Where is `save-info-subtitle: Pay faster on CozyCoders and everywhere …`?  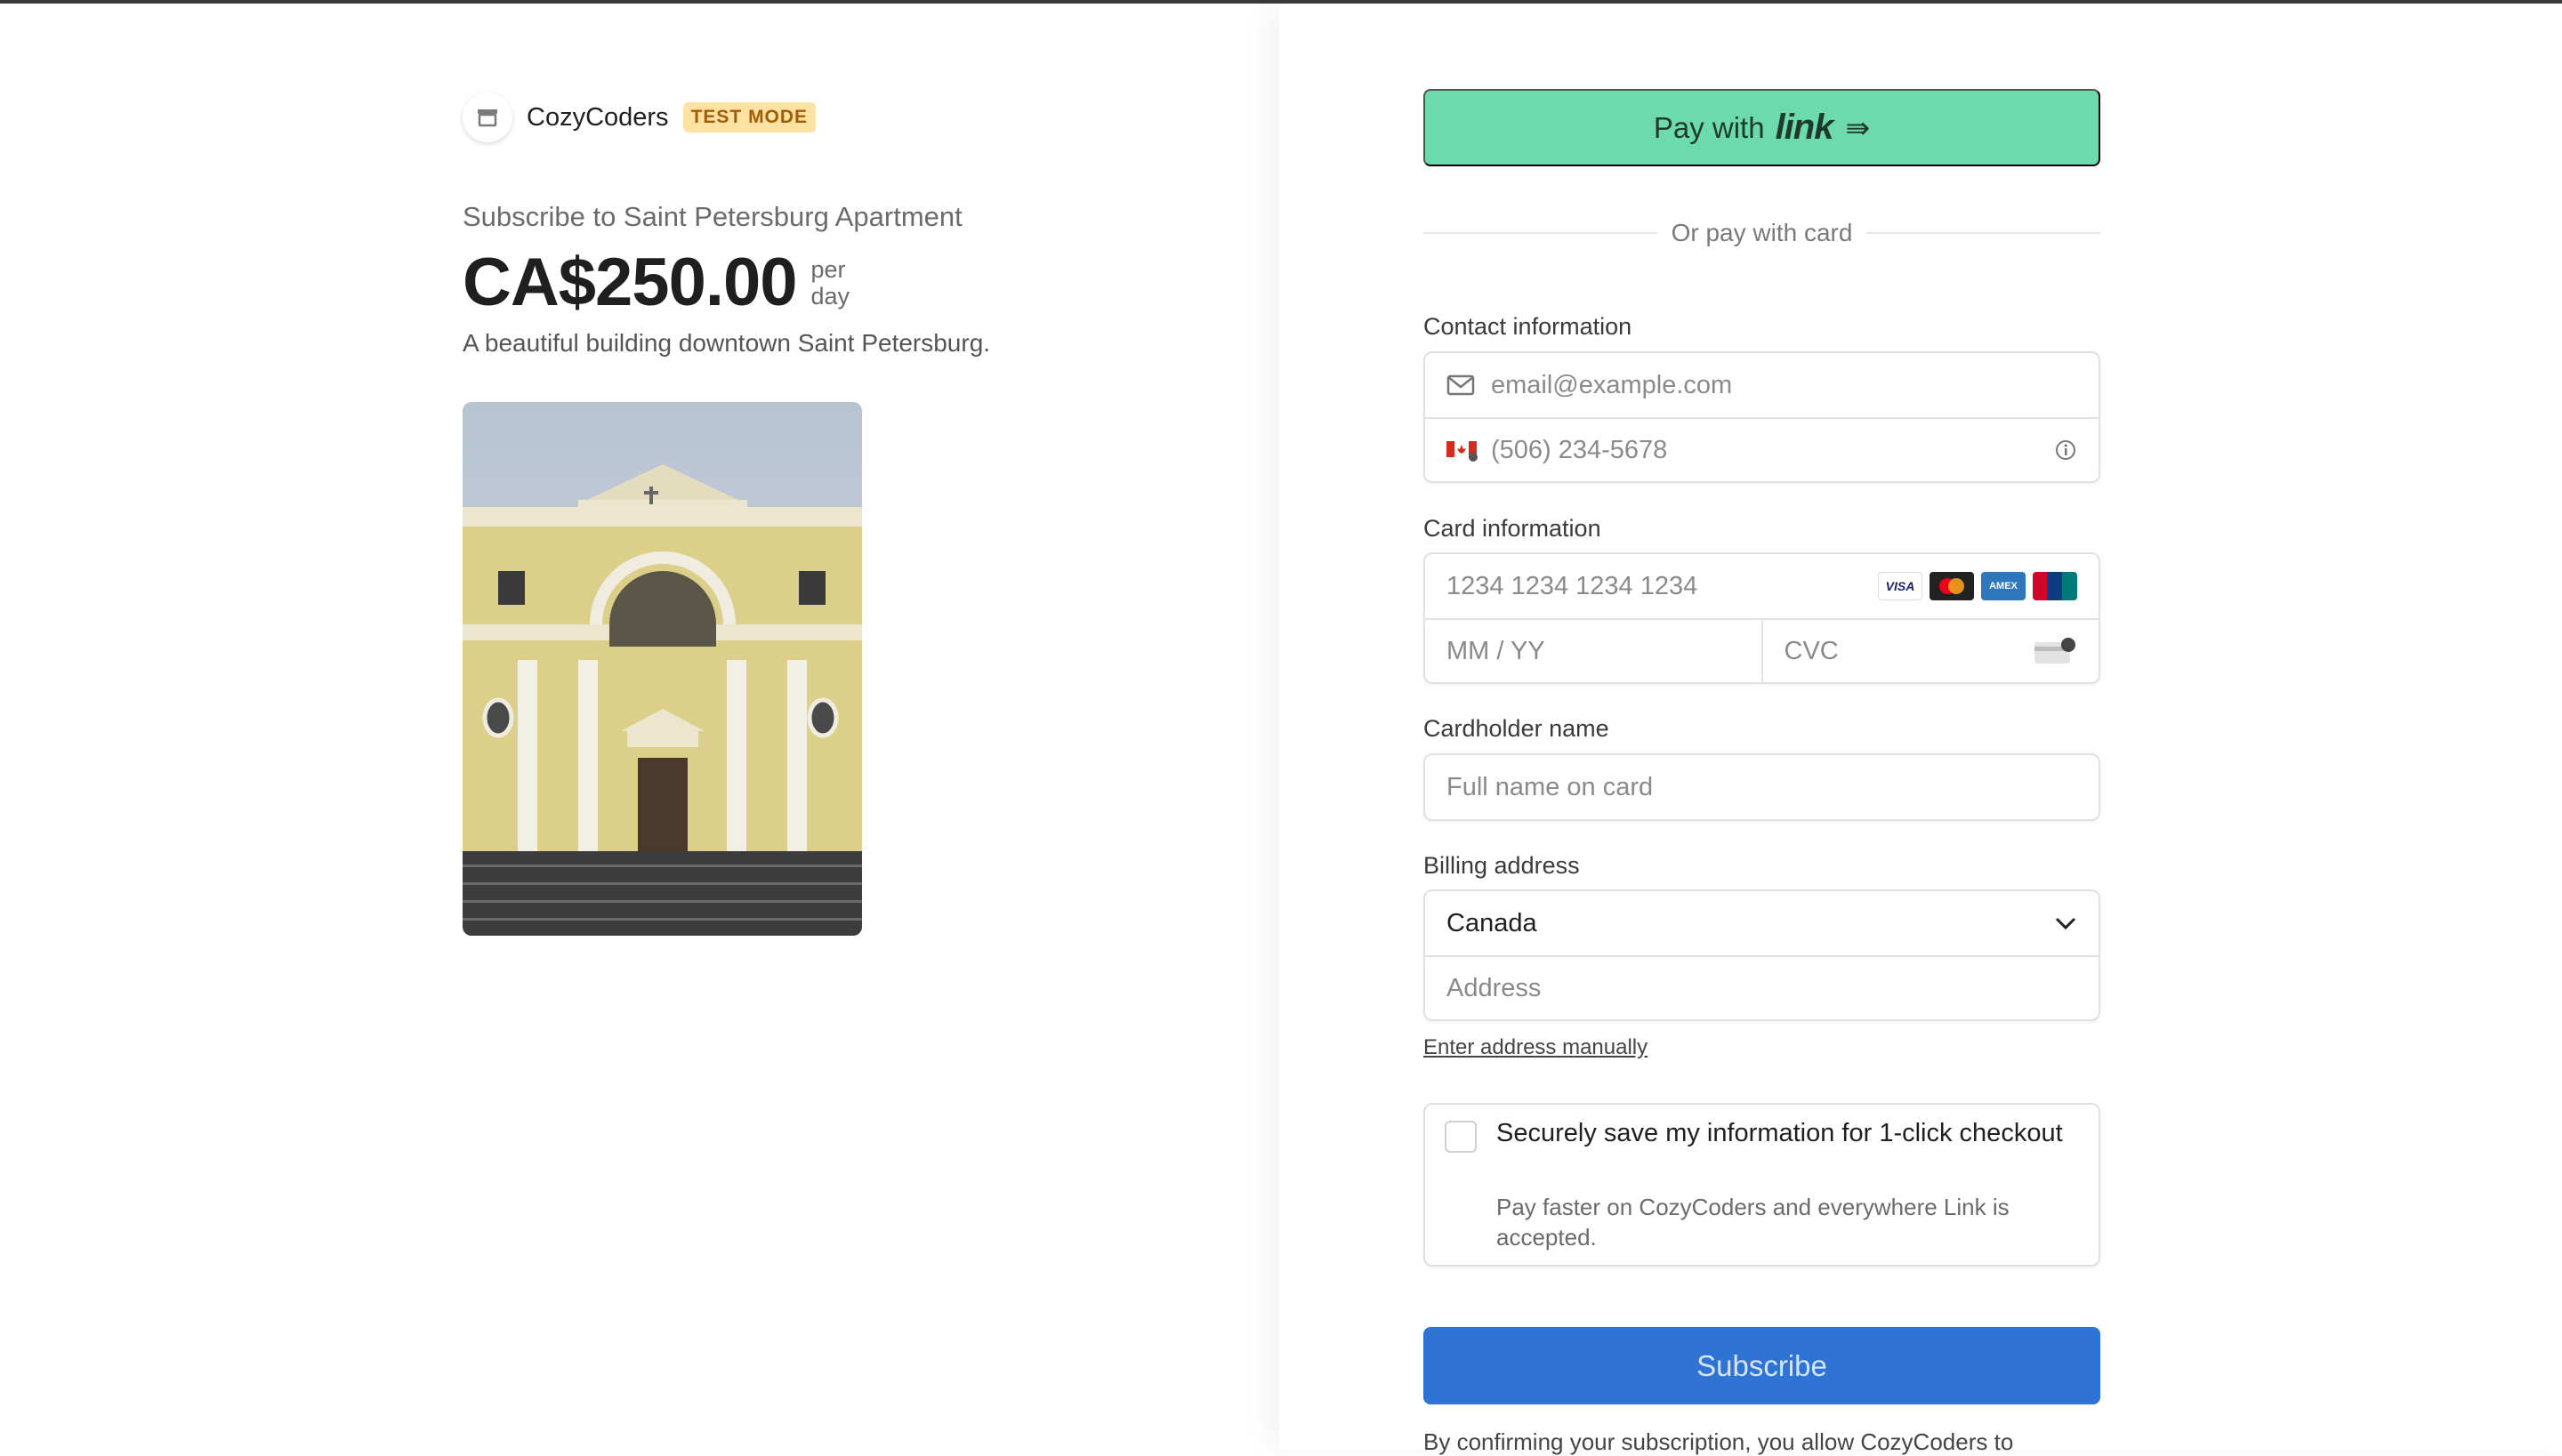 save-info-subtitle: Pay faster on CozyCoders and everywhere … is located at coordinates (1753, 1222).